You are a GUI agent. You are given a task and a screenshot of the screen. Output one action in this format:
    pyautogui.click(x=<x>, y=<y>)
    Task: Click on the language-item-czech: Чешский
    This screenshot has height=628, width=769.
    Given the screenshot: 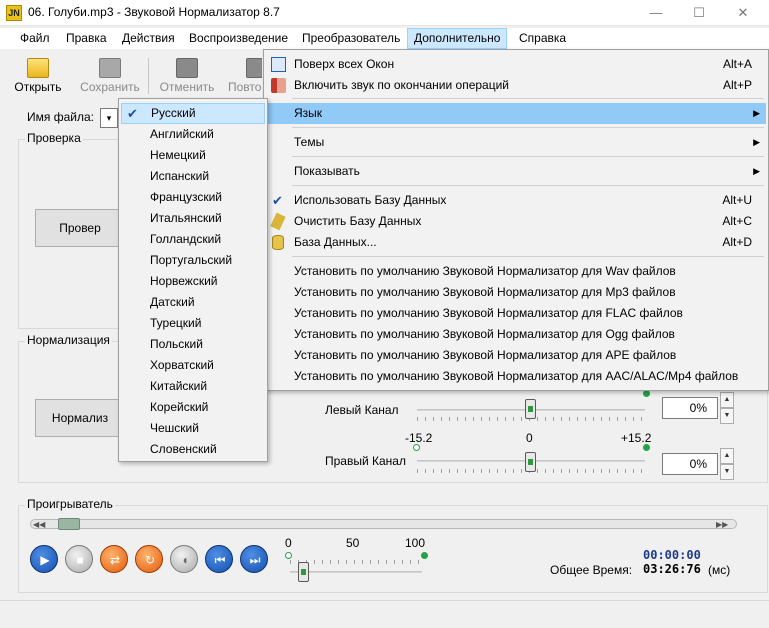 What is the action you would take?
    pyautogui.click(x=193, y=428)
    